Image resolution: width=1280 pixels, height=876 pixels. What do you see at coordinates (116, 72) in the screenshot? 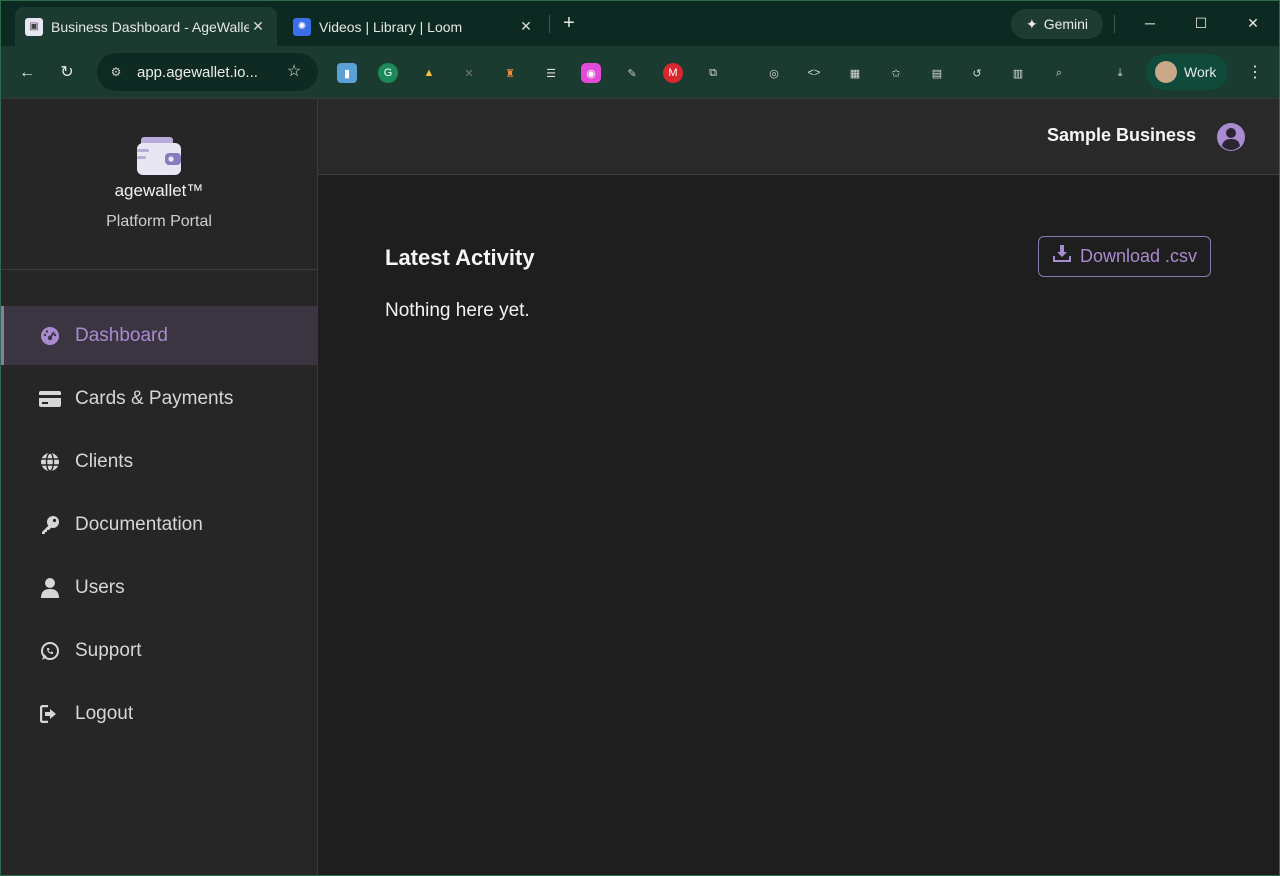
I see `site-settings-icon: ⚙` at bounding box center [116, 72].